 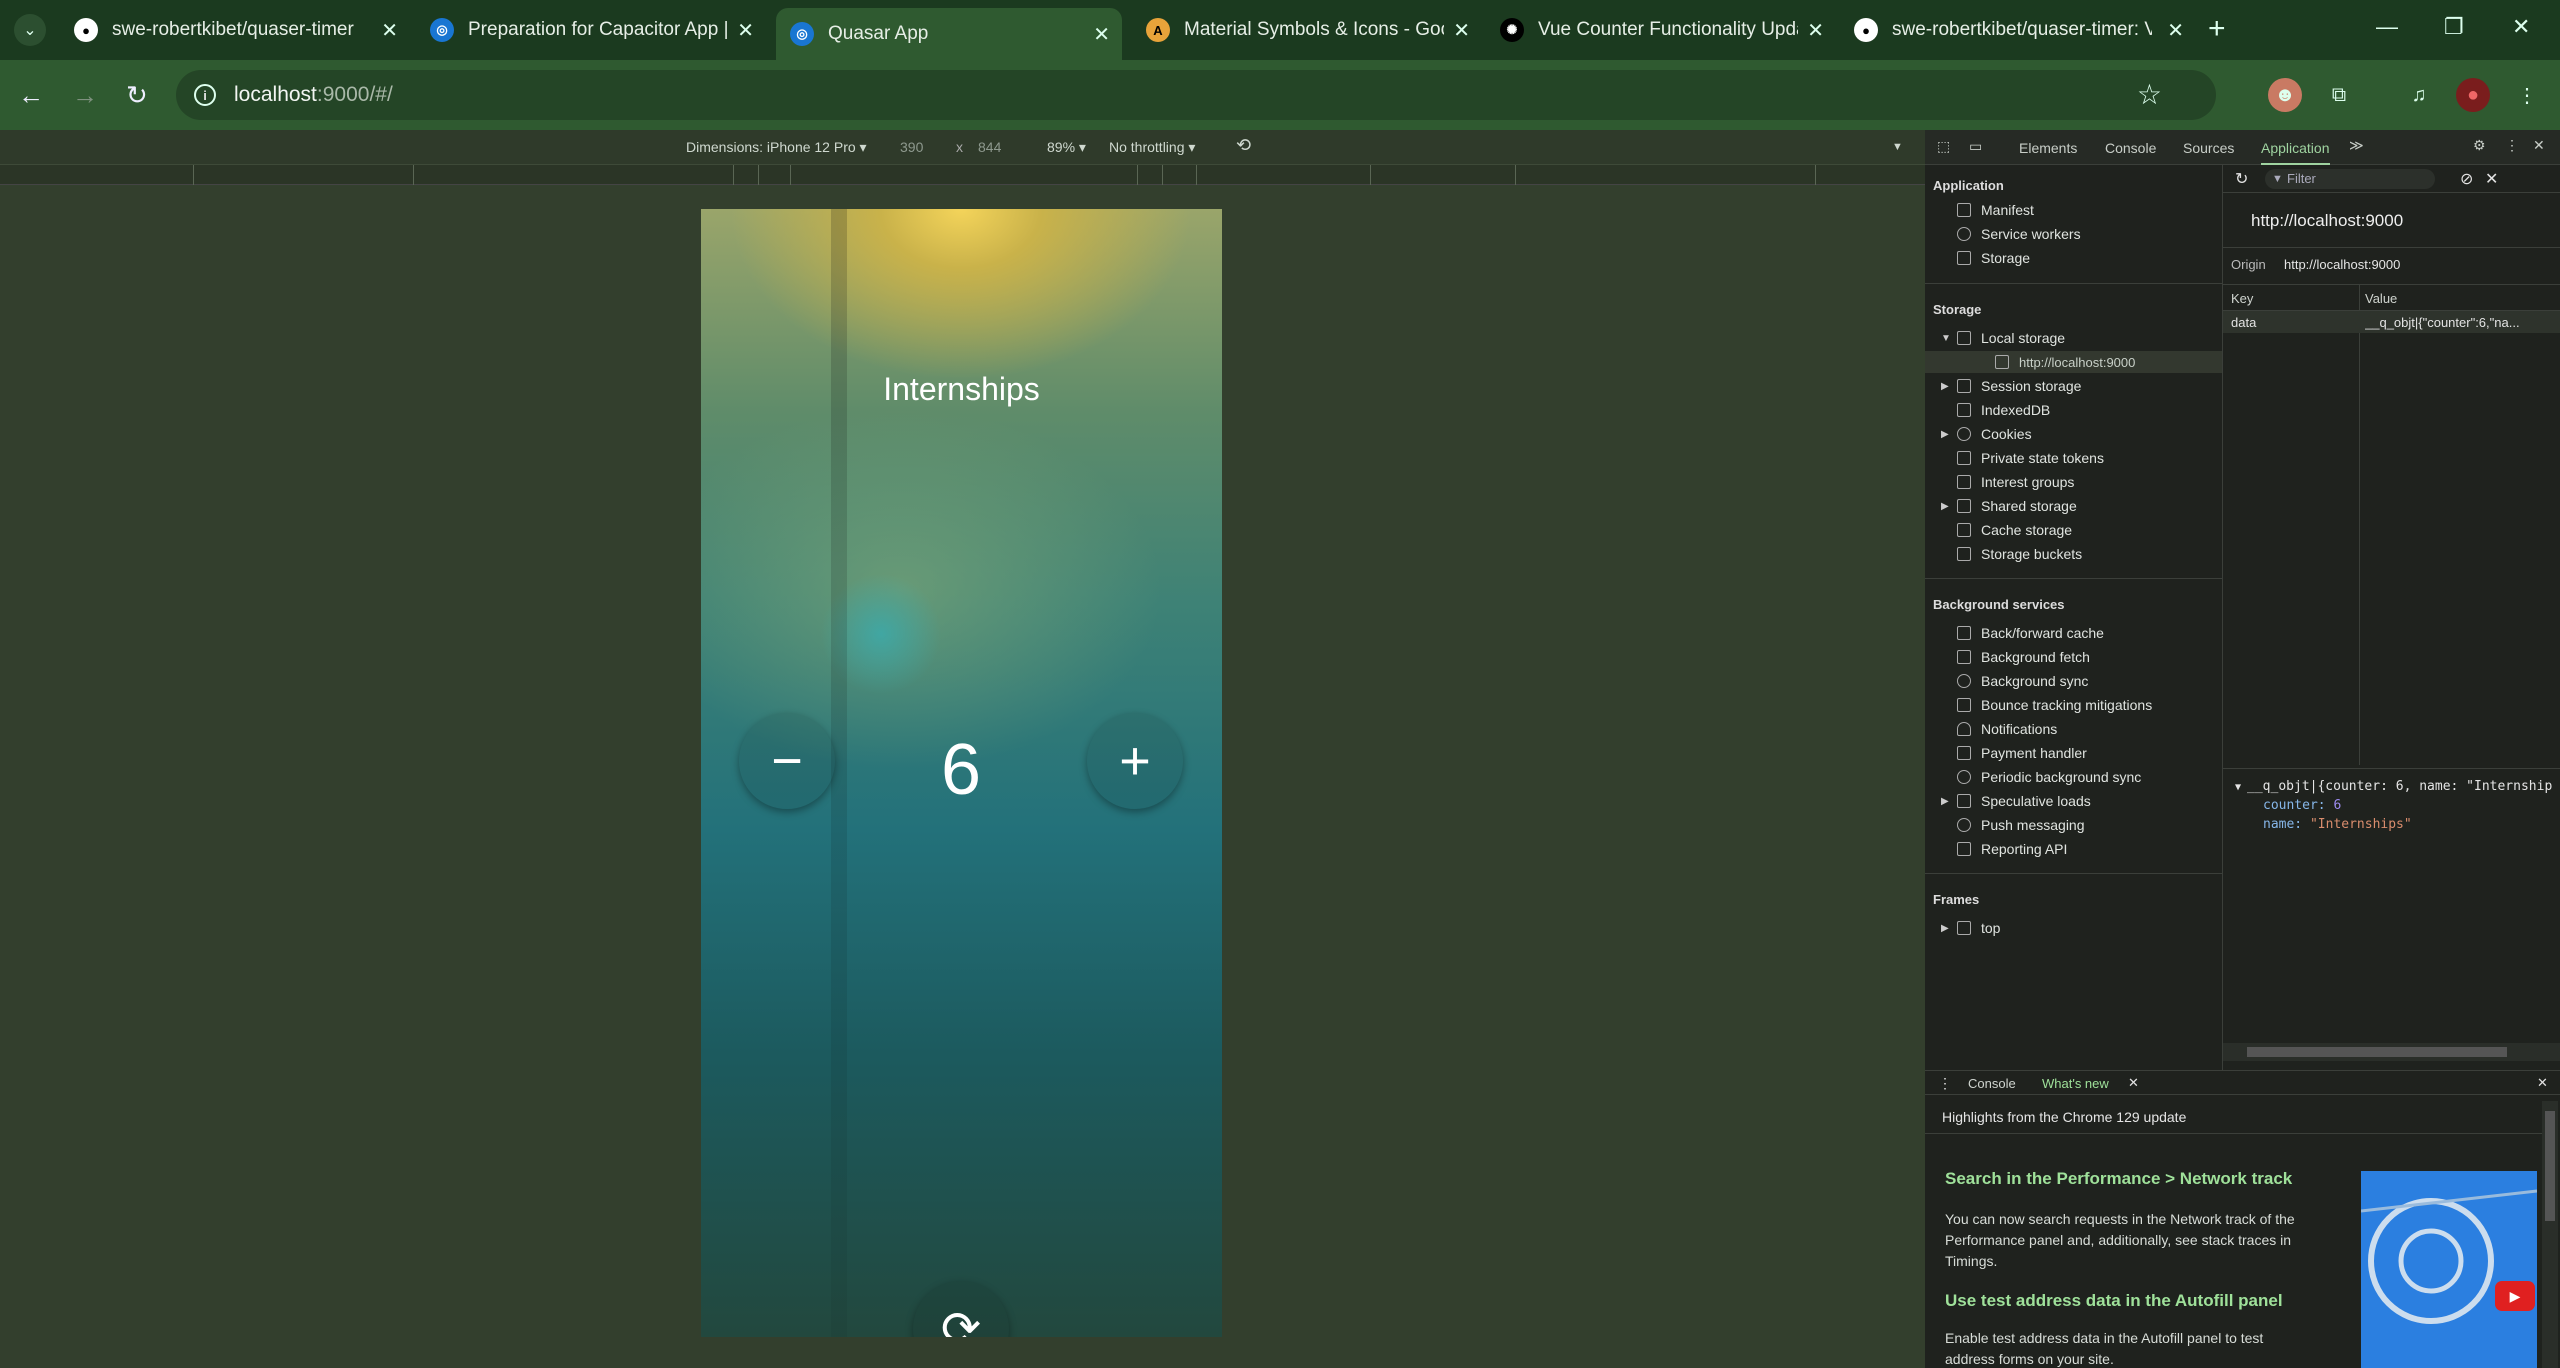 I want to click on tab-sources: Sources, so click(x=2208, y=148).